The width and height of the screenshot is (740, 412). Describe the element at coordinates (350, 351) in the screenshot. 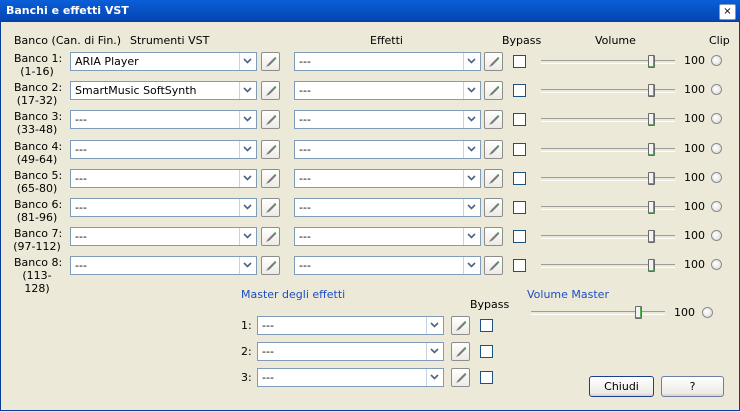

I see `master-effect-select-2: ---` at that location.